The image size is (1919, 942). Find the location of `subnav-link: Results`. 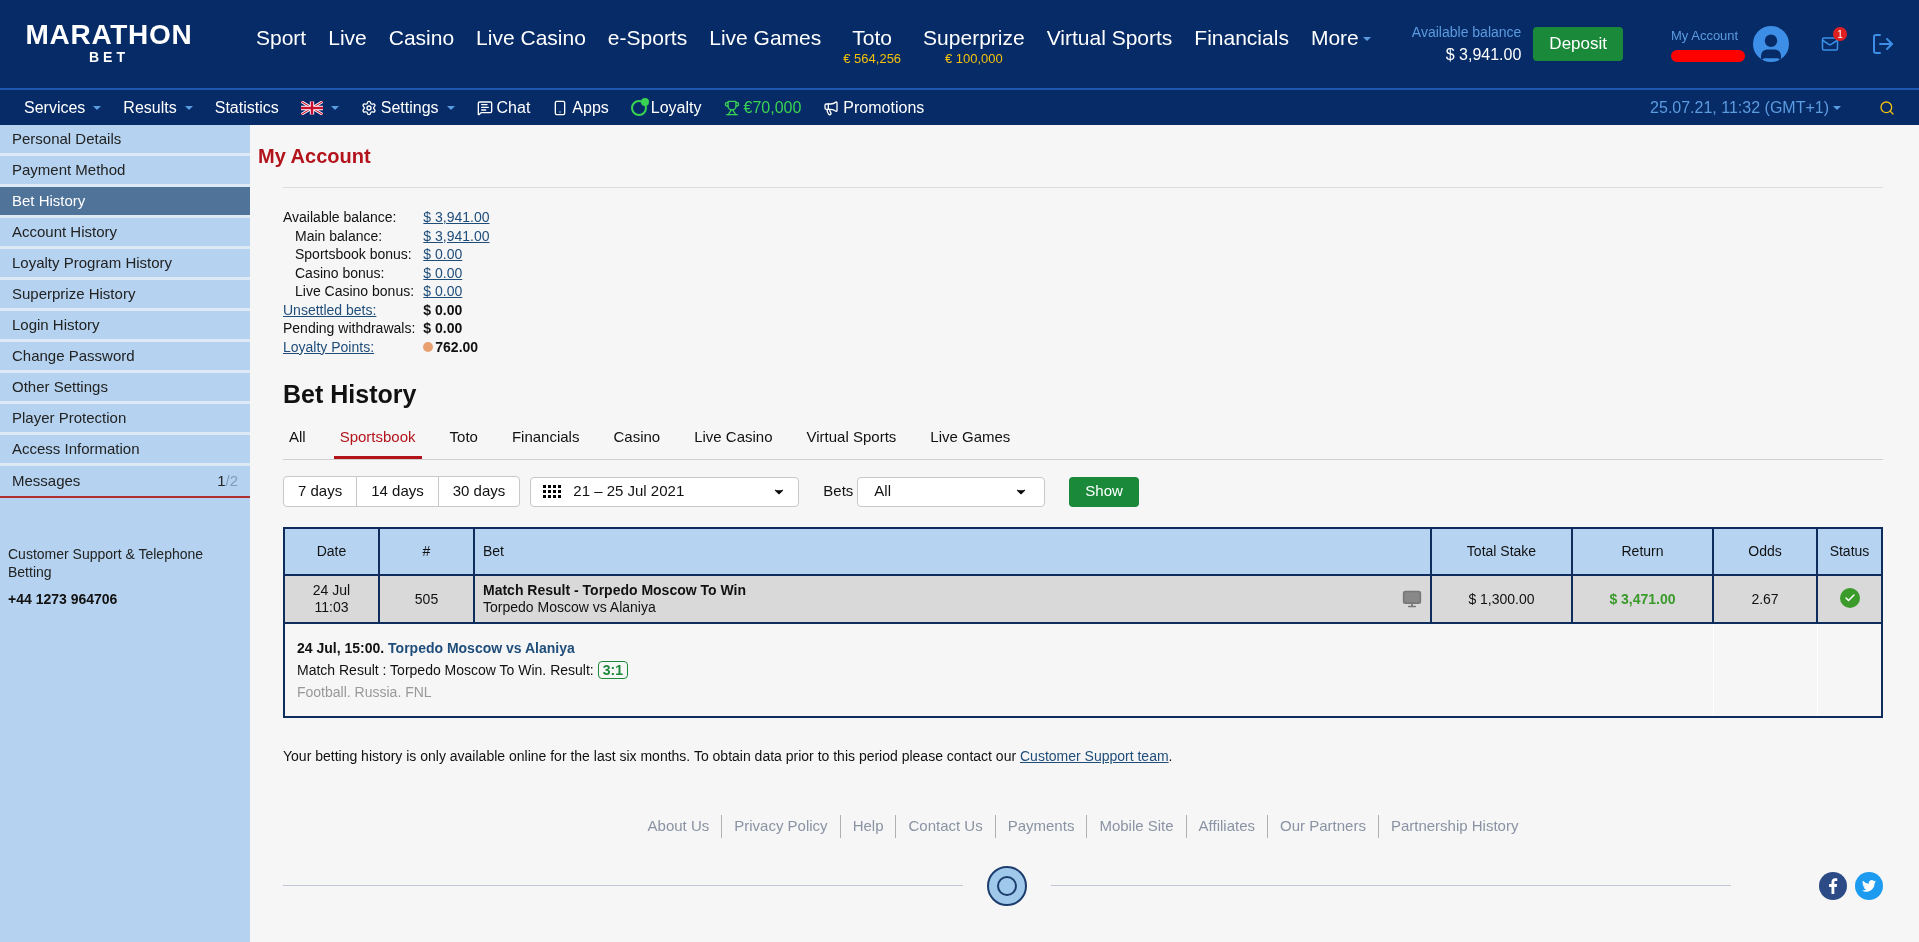

subnav-link: Results is located at coordinates (158, 107).